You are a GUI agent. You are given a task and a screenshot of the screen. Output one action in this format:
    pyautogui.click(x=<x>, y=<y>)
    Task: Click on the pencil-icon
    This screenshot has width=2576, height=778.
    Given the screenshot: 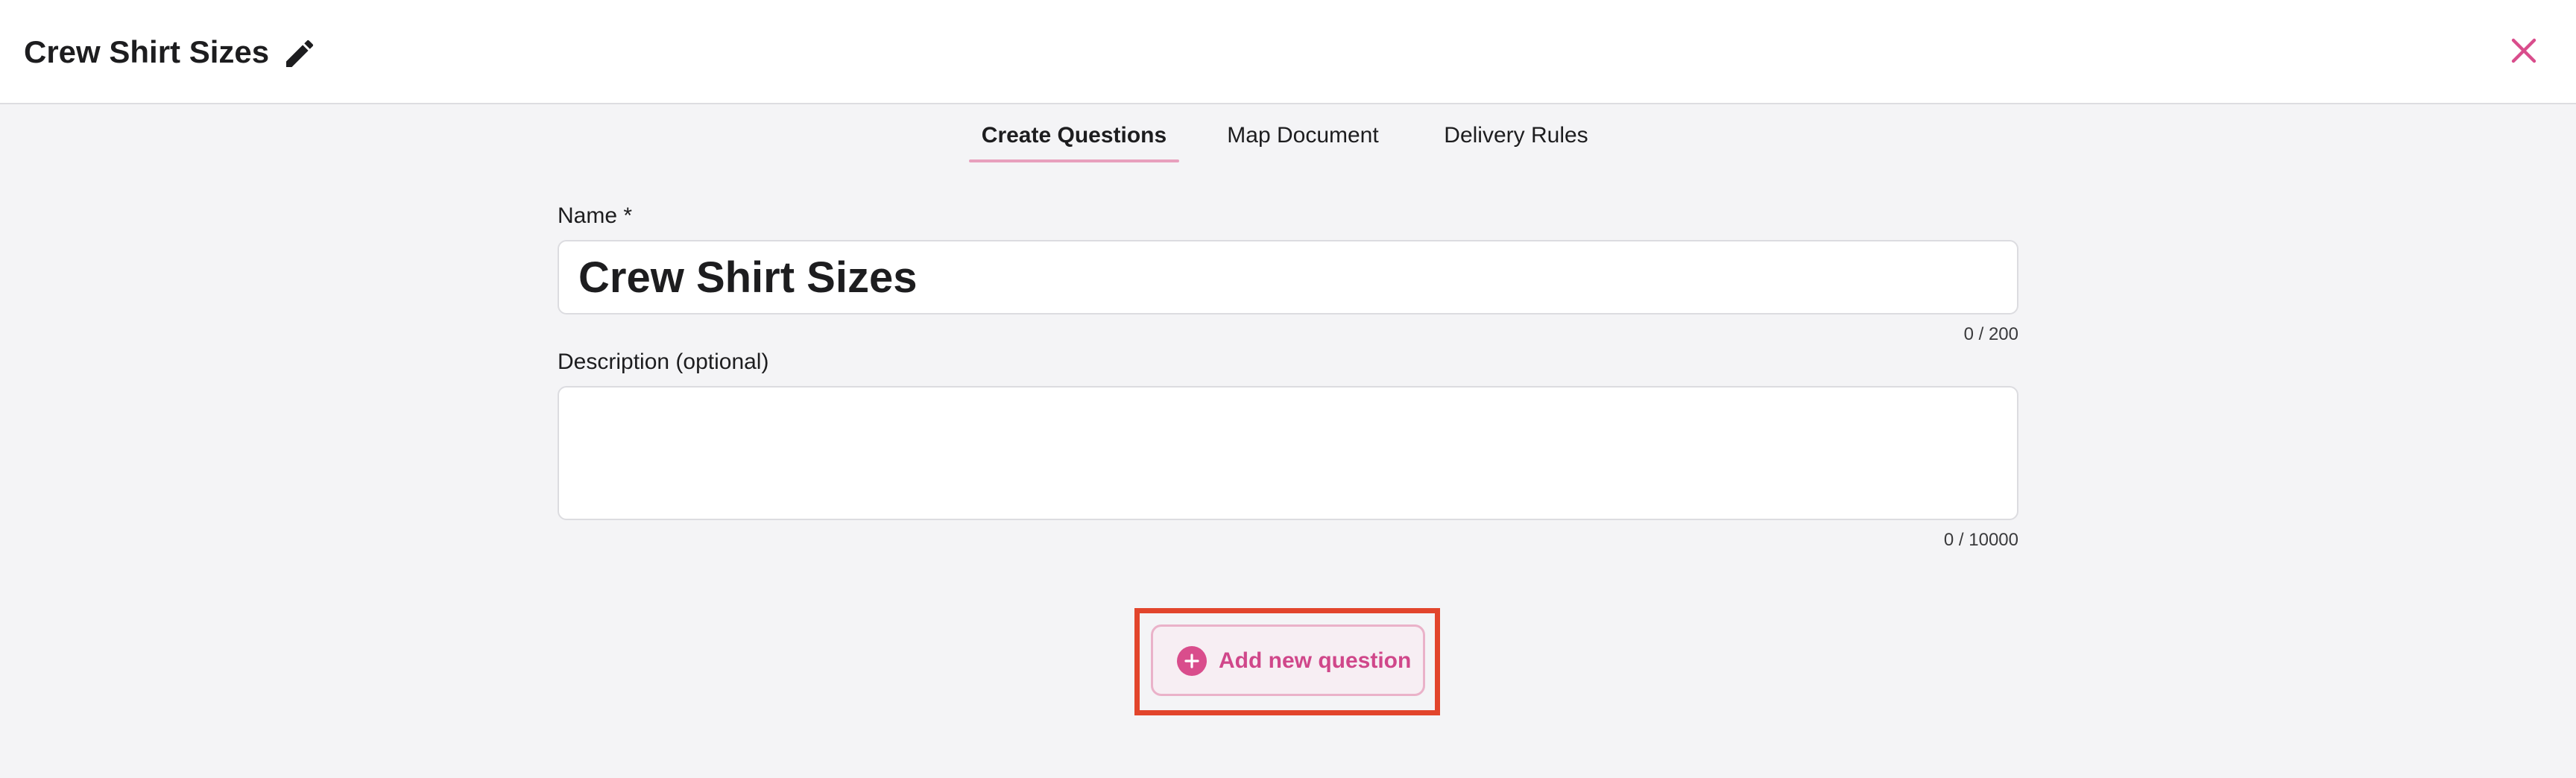 What is the action you would take?
    pyautogui.click(x=300, y=53)
    